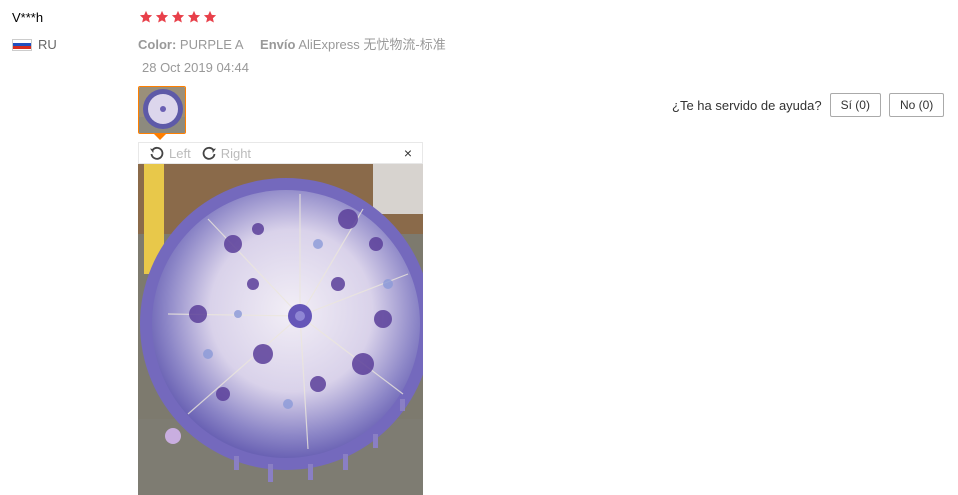  Describe the element at coordinates (209, 153) in the screenshot. I see `rotate-right-icon` at that location.